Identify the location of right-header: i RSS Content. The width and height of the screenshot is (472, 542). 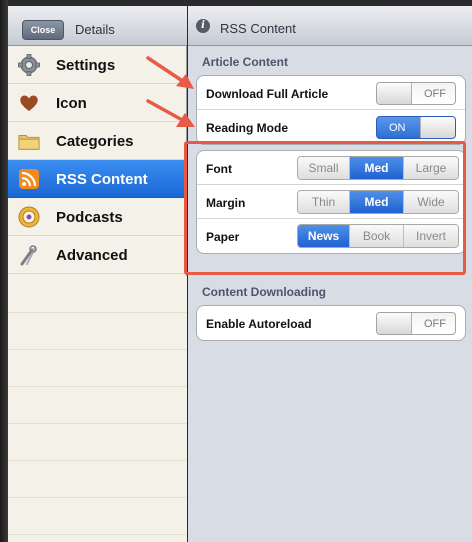
(330, 26).